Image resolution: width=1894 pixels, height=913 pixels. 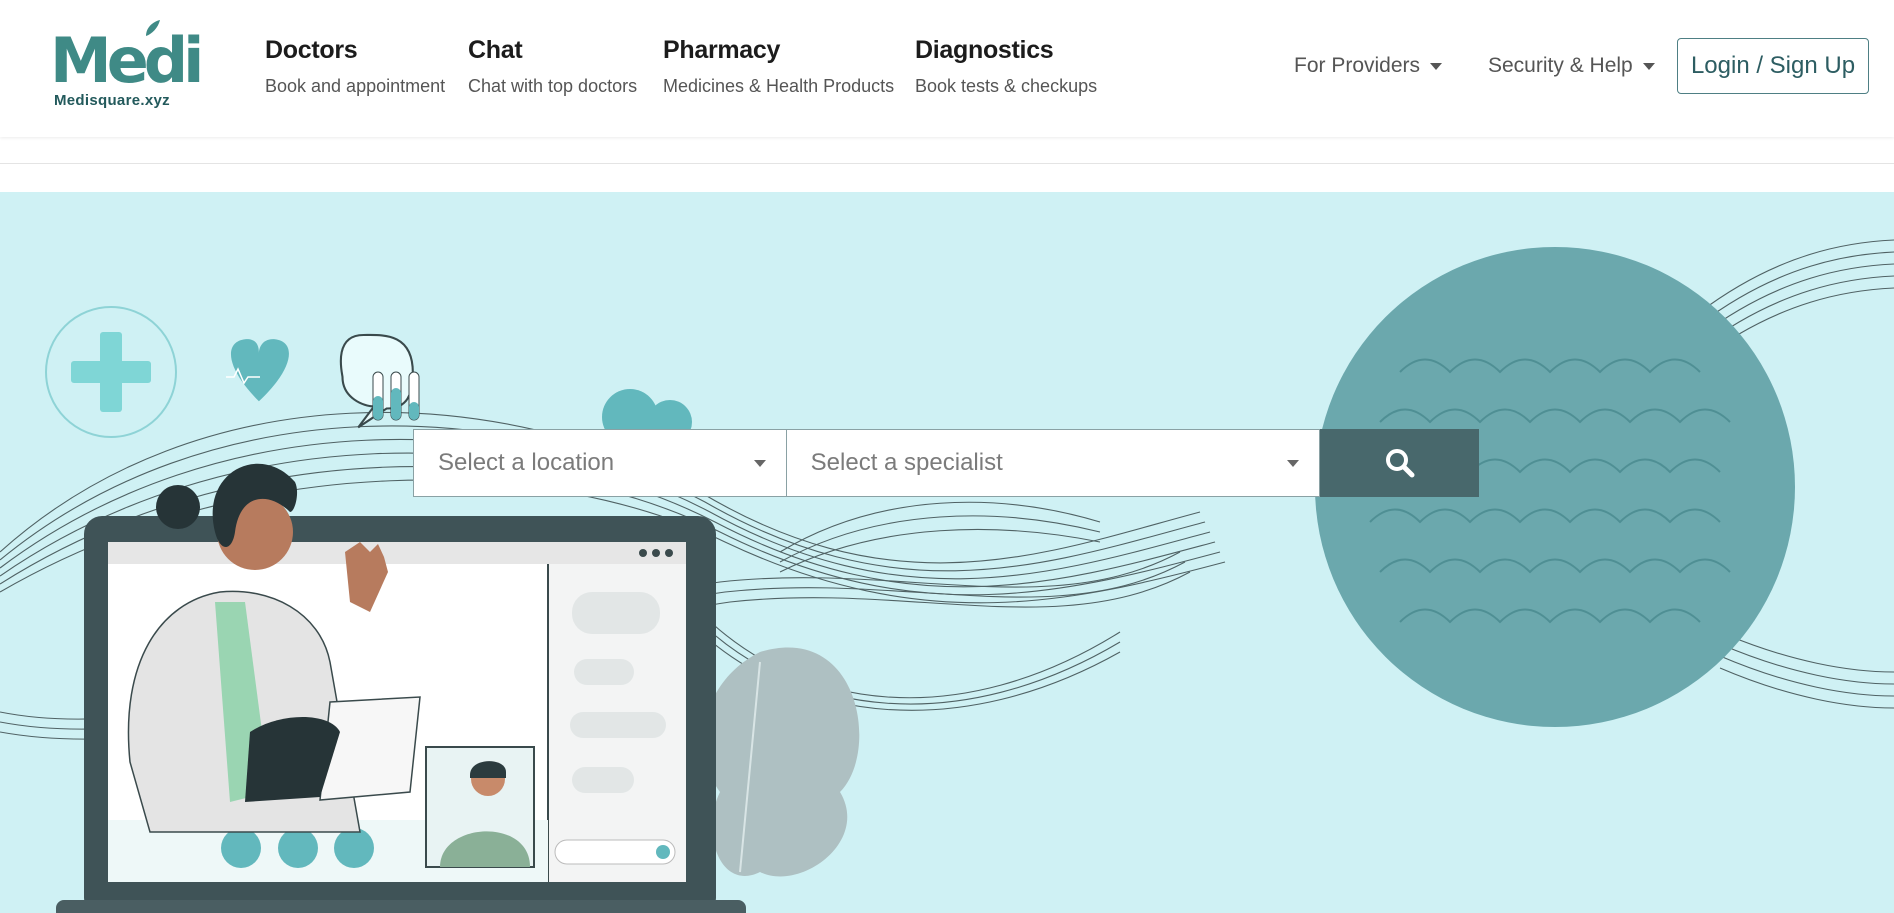 I want to click on search-button, so click(x=1399, y=463).